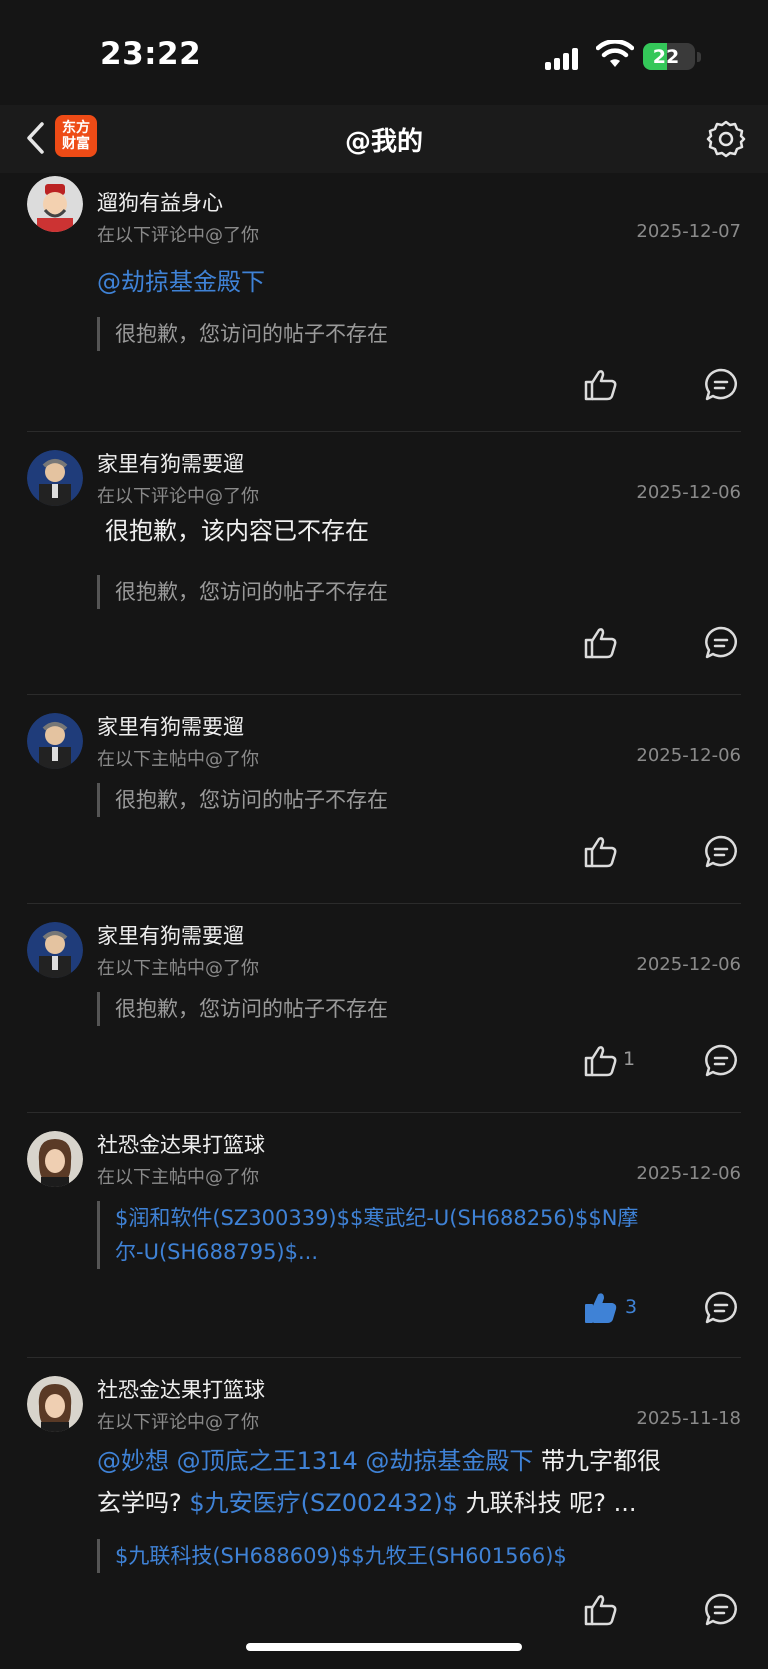 This screenshot has height=1669, width=768. Describe the element at coordinates (688, 1418) in the screenshot. I see `timestamp: 2025-11-18` at that location.